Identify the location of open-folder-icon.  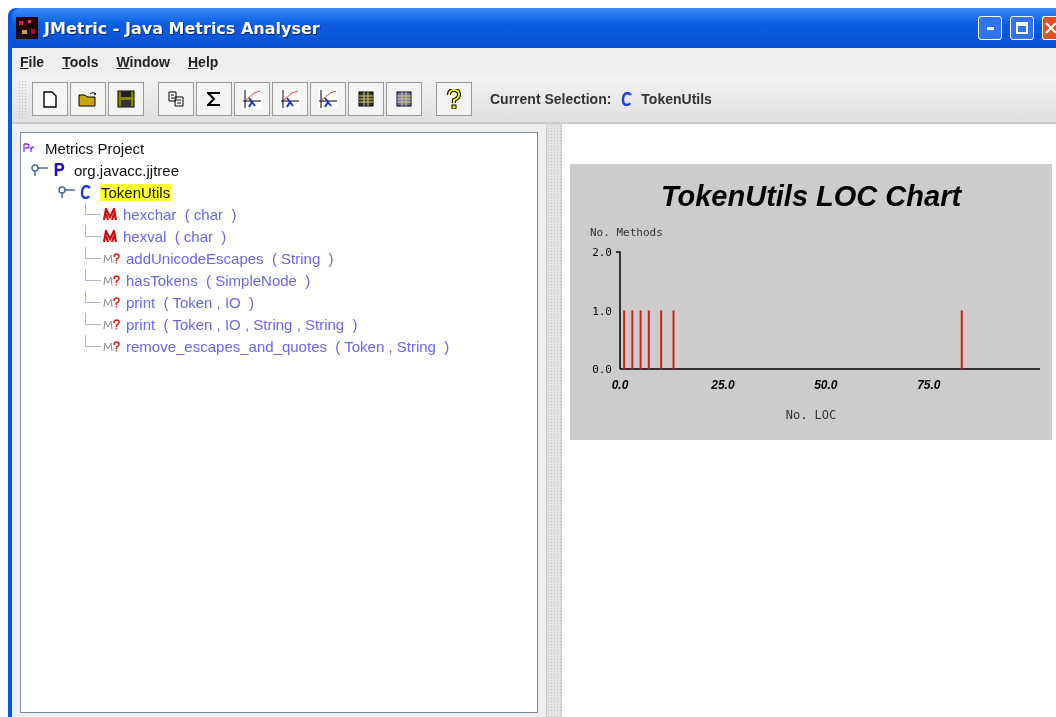
(88, 99).